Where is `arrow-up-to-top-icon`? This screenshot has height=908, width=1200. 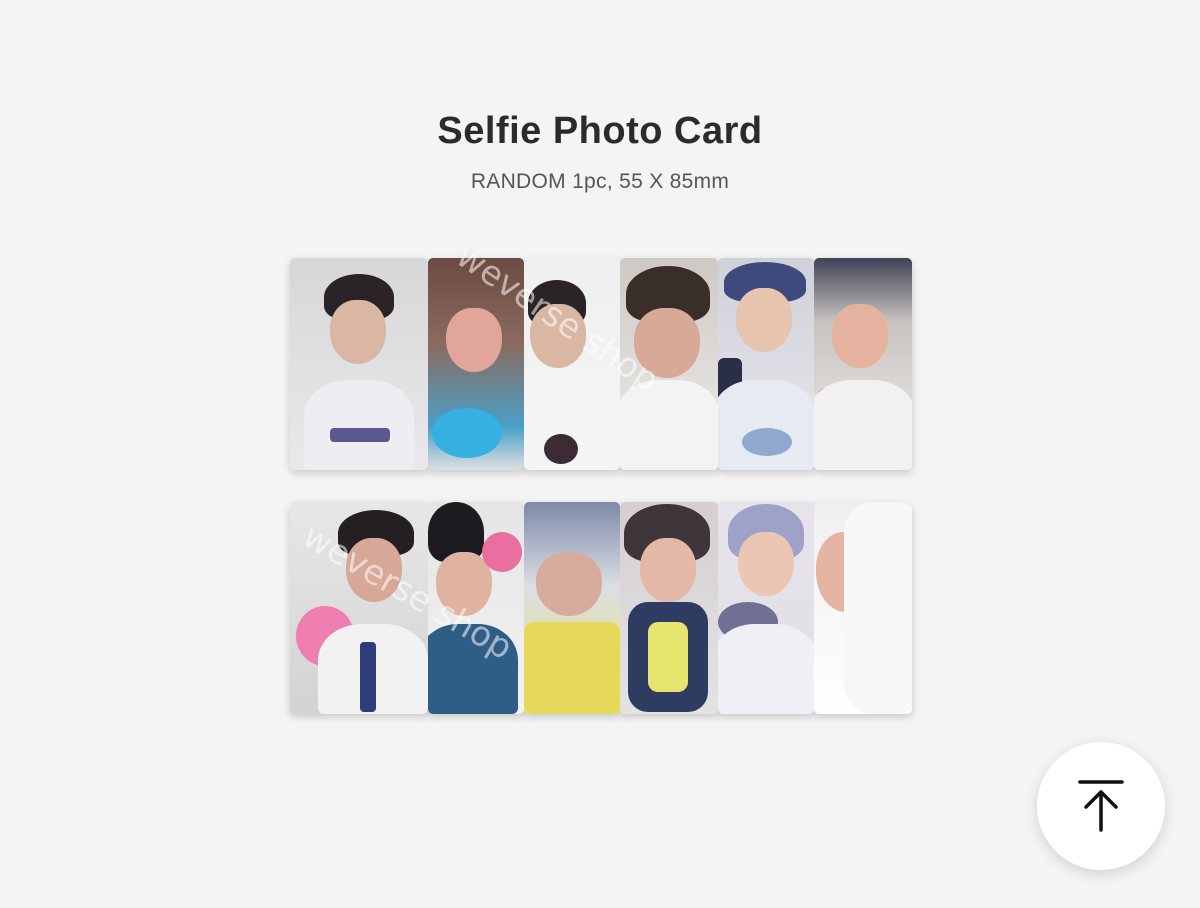 arrow-up-to-top-icon is located at coordinates (1101, 806).